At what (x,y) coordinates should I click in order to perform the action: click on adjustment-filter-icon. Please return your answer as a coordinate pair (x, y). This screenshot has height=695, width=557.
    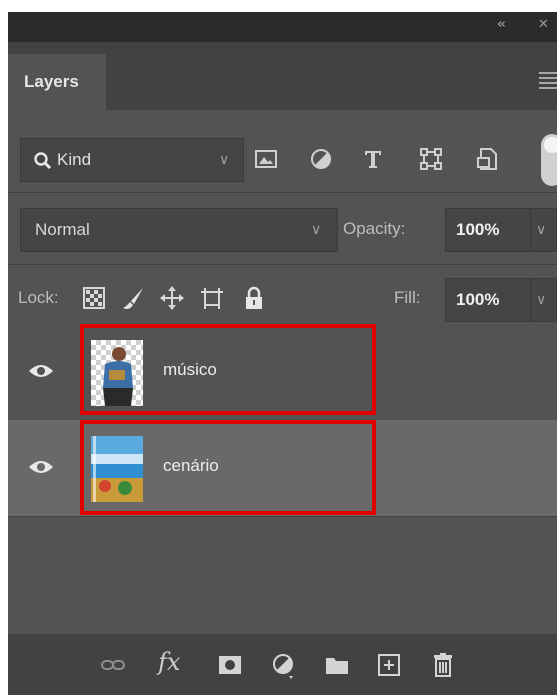
    Looking at the image, I should click on (321, 159).